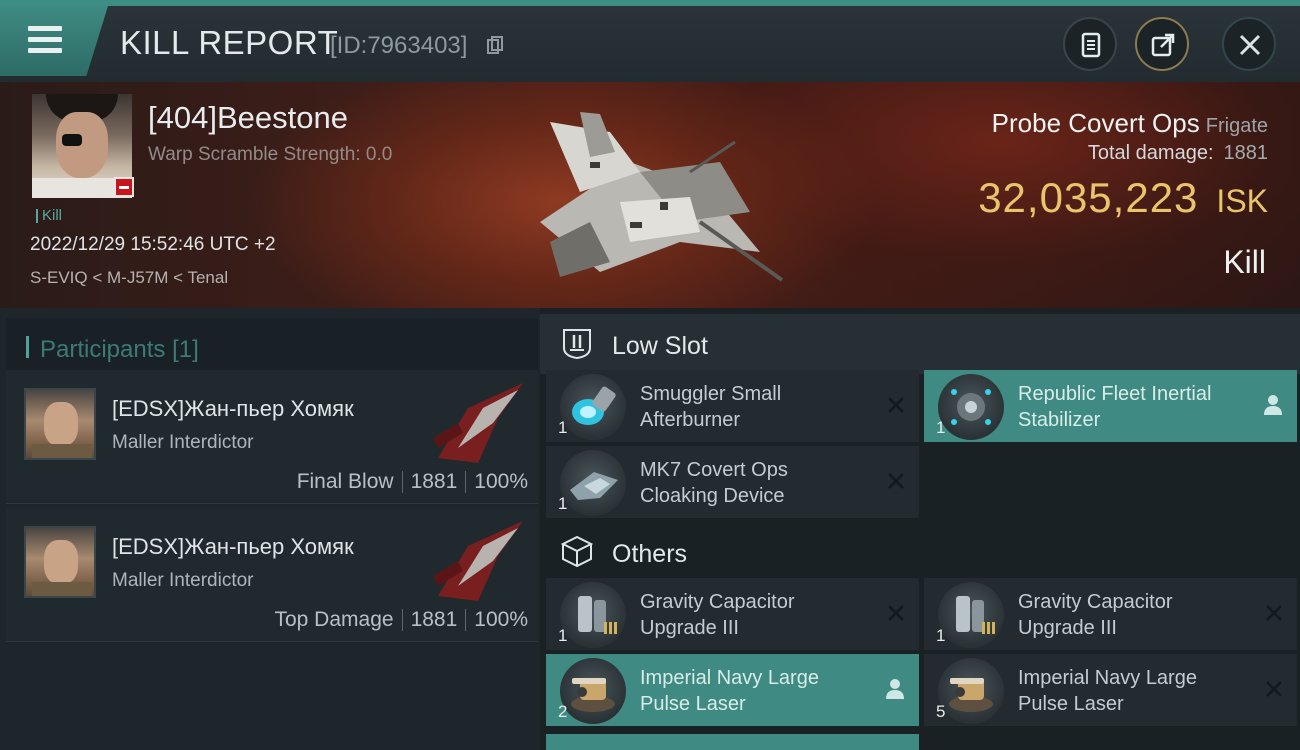 This screenshot has width=1300, height=750. I want to click on total-damage: Total damage: 1881, so click(1178, 153).